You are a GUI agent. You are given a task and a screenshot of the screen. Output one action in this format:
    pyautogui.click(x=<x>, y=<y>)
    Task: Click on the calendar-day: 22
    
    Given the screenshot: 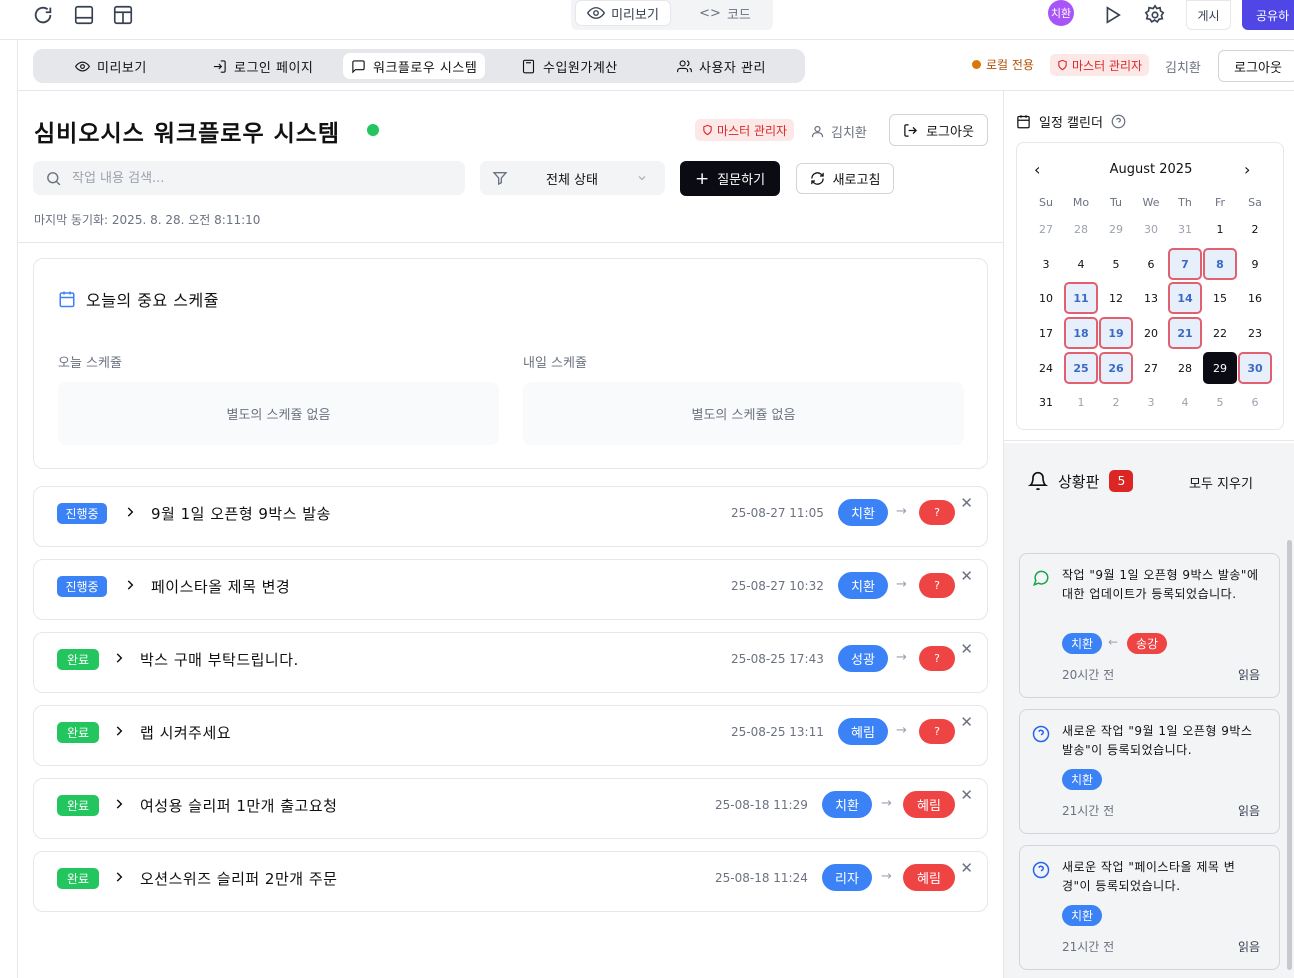 What is the action you would take?
    pyautogui.click(x=1220, y=333)
    